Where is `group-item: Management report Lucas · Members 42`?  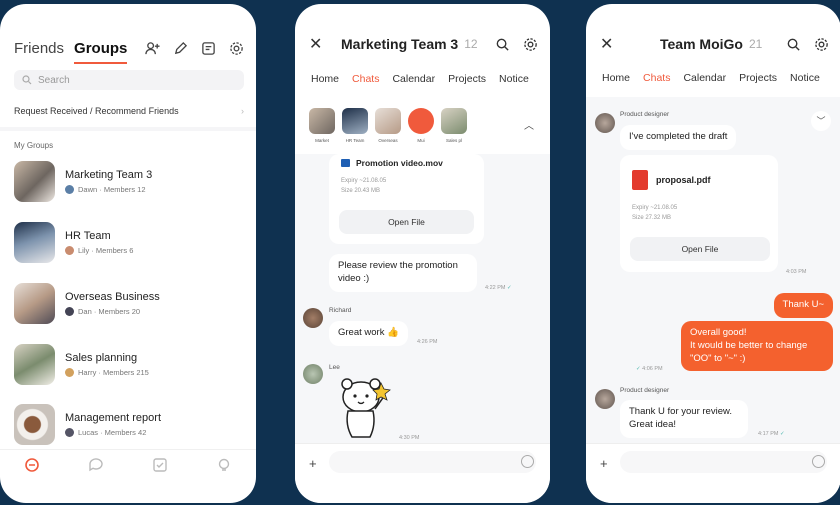 group-item: Management report Lucas · Members 42 is located at coordinates (129, 424).